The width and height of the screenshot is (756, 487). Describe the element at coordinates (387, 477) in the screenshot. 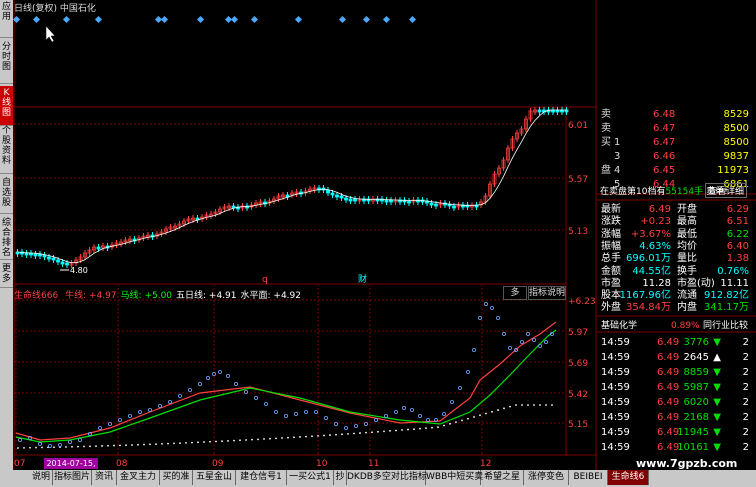

I see `bottom-tab-9: DKDB多空对比指标` at that location.